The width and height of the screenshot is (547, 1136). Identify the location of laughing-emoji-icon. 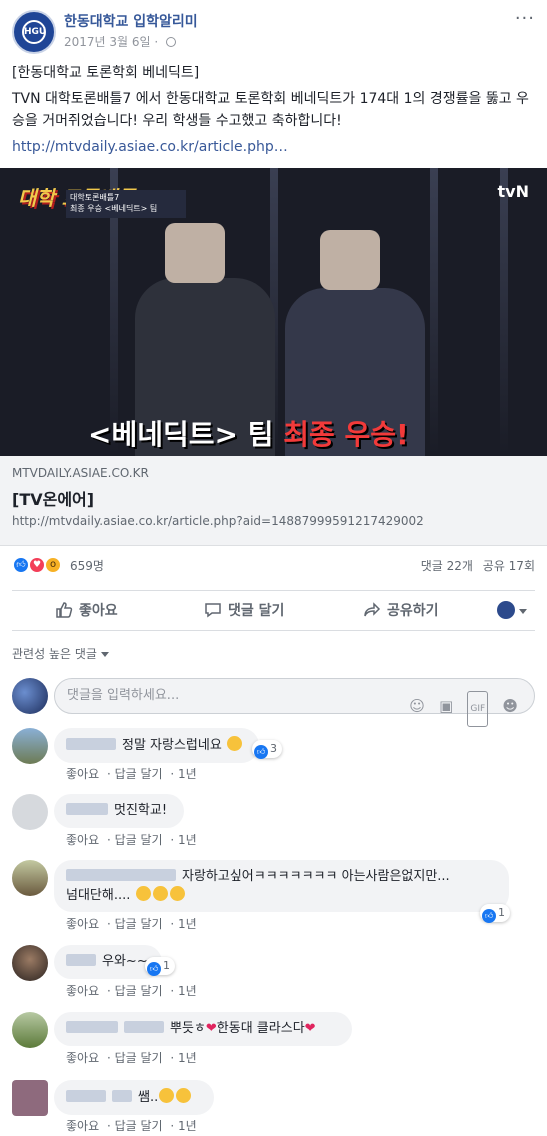
(167, 1095).